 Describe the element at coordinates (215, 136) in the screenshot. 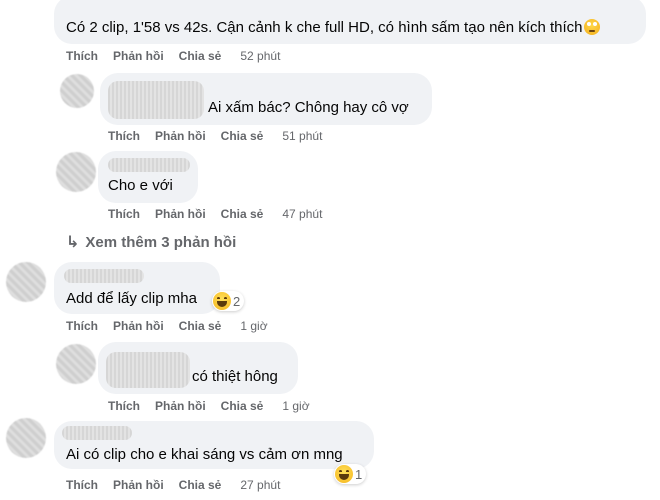

I see `comment-actions-2: Thích Phản hồi Chia sẻ 51 phút` at that location.